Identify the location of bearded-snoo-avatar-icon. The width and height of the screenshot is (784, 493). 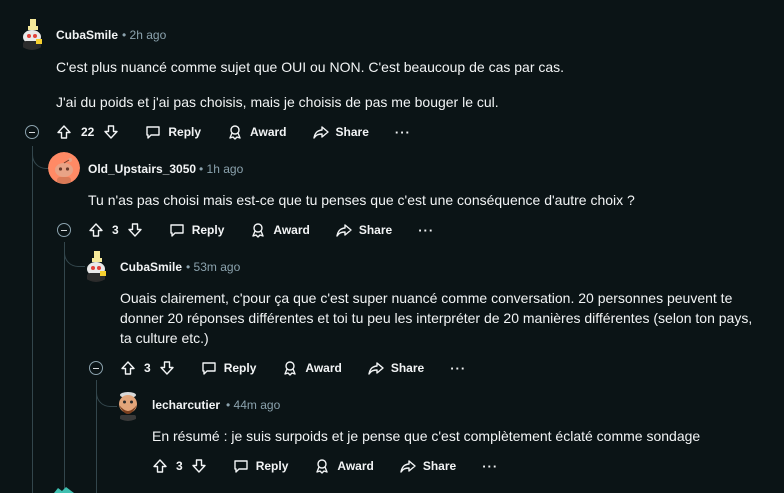
(128, 406).